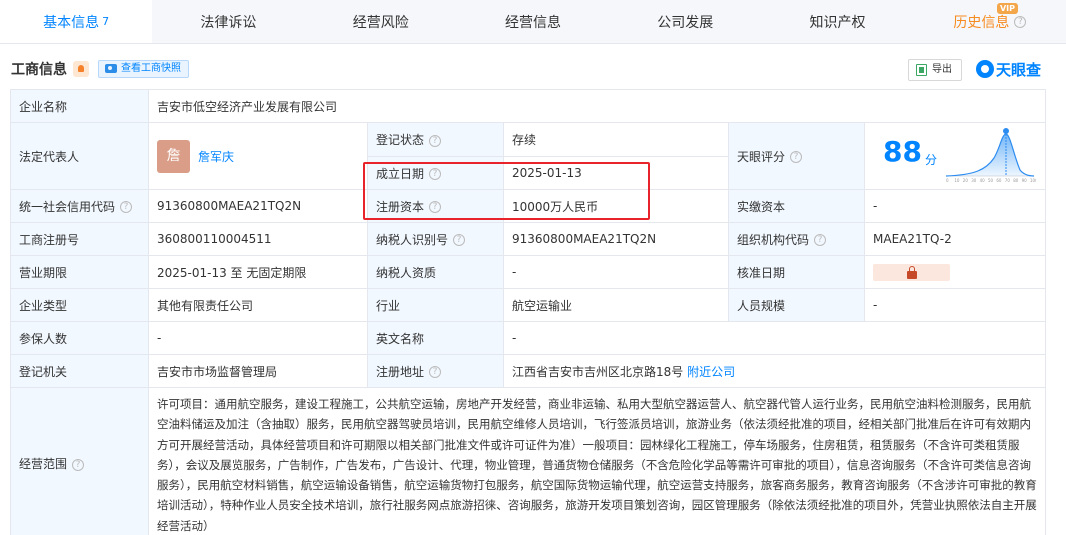  I want to click on tab-label: 历史信息, so click(981, 22).